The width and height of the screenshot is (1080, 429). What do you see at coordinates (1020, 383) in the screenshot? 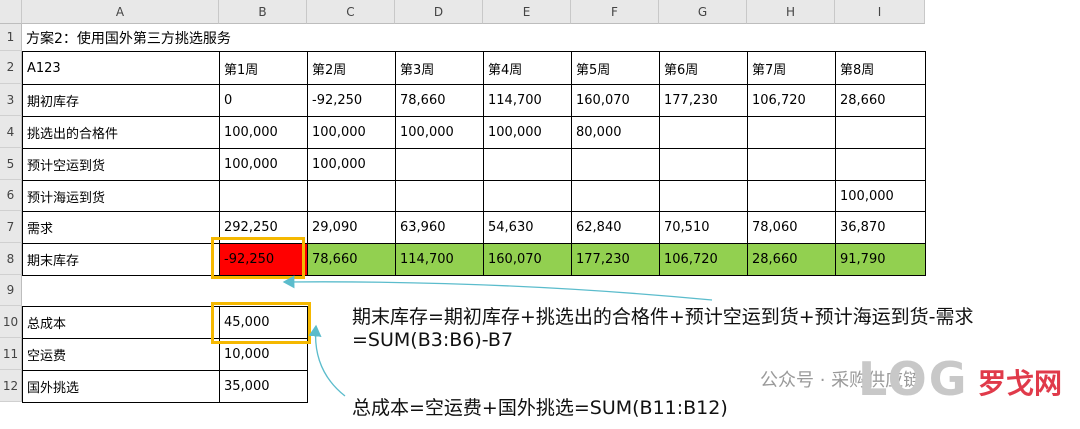
I see `logo-chinese: 罗戈网` at bounding box center [1020, 383].